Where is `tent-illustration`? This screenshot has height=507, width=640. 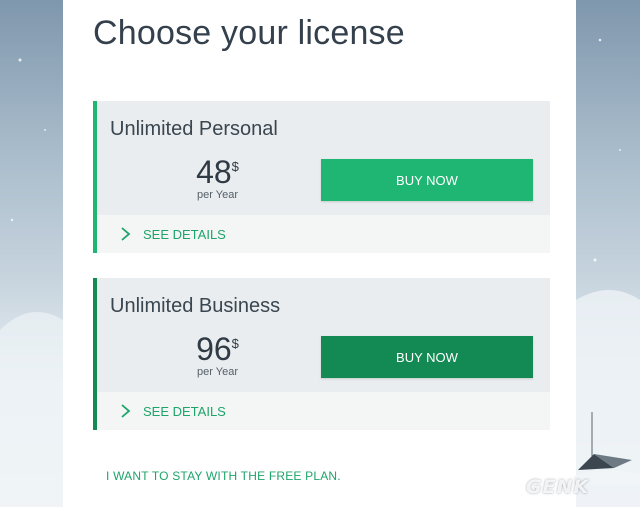 tent-illustration is located at coordinates (607, 448).